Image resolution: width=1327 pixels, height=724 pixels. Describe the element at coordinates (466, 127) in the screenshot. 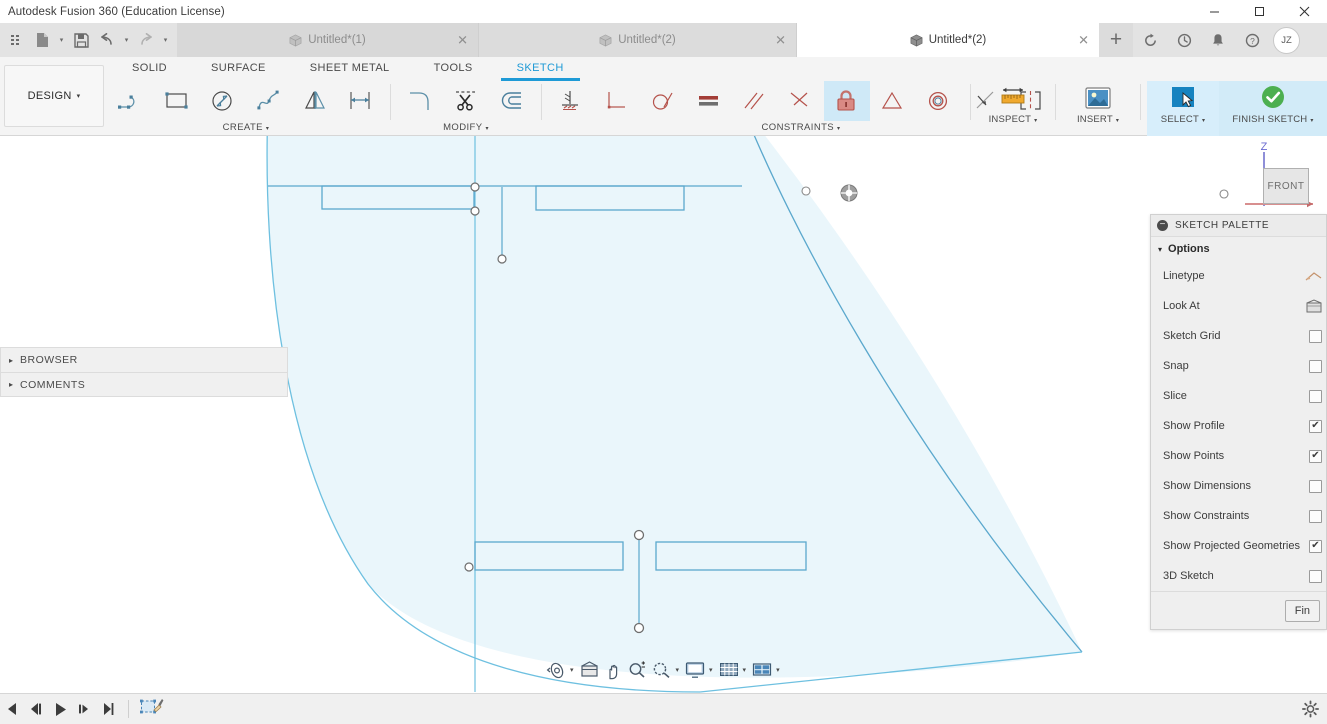

I see `ribbon-group-modify-label: MODIFY ▾` at that location.